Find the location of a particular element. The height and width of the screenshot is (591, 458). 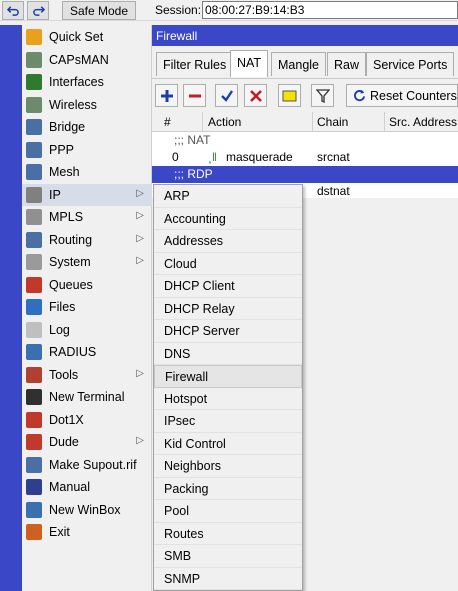

sidebar-item-queues: Queues is located at coordinates (87, 285).